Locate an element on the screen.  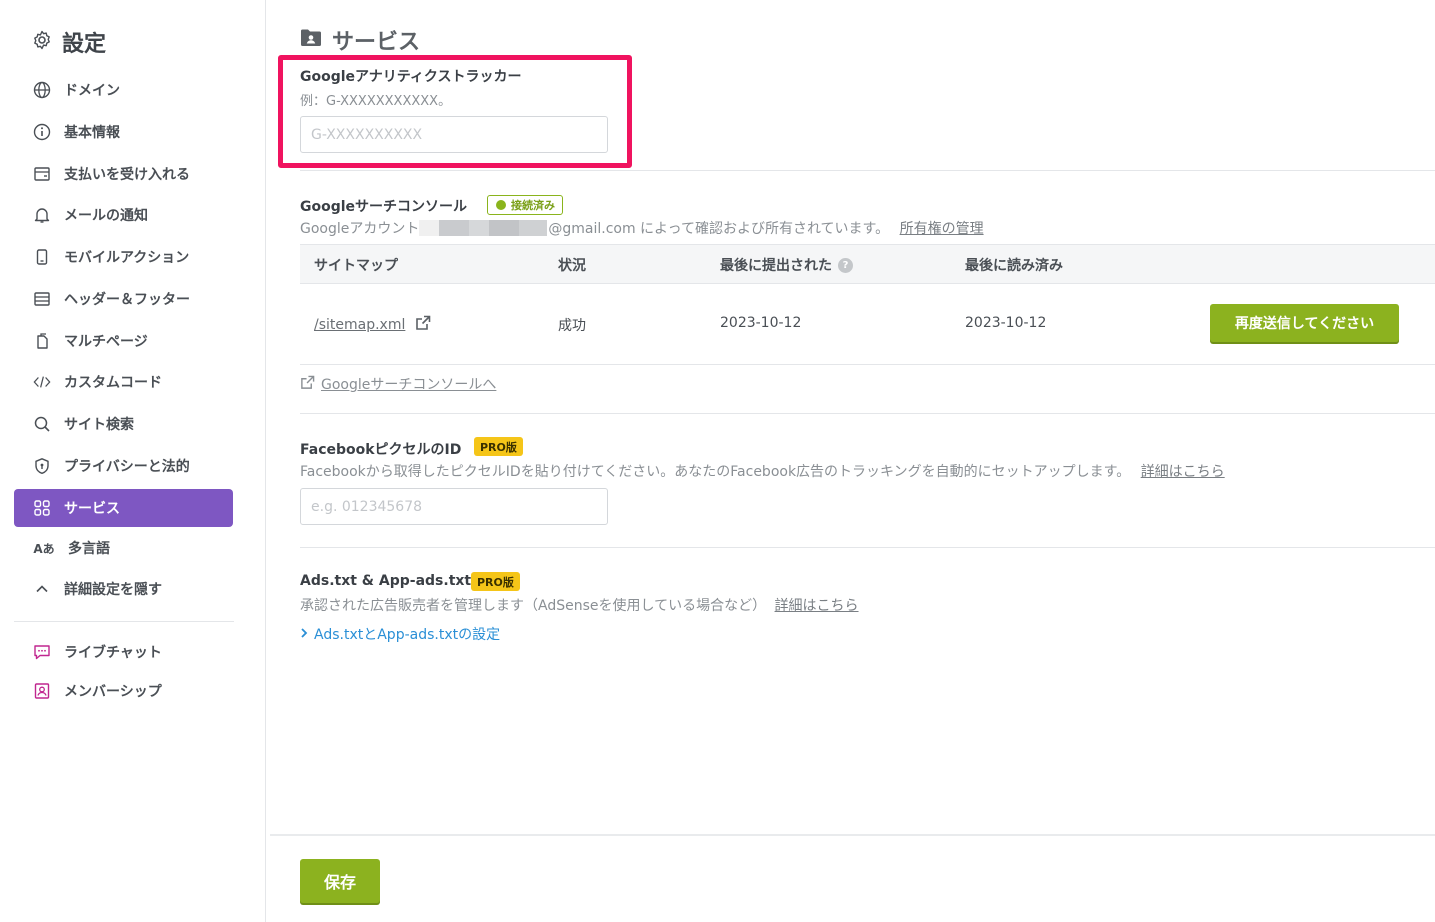
sidebar-header: 設定 is located at coordinates (69, 42).